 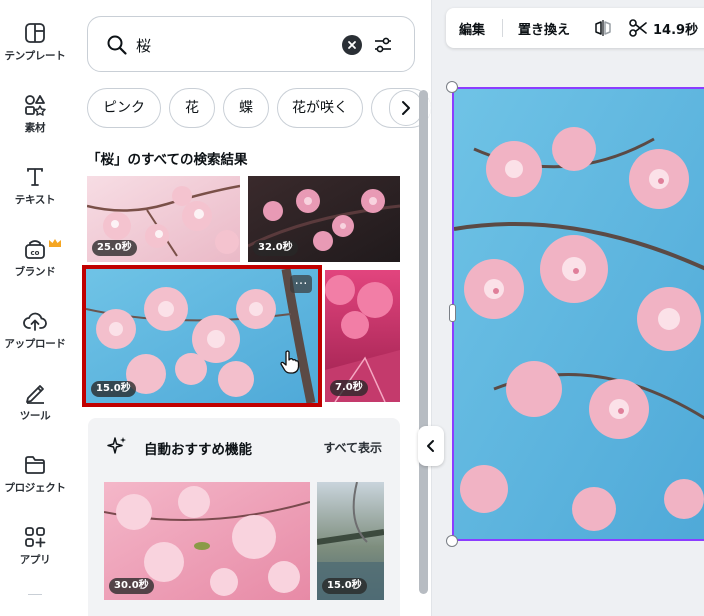 I want to click on search-icon, so click(x=117, y=45).